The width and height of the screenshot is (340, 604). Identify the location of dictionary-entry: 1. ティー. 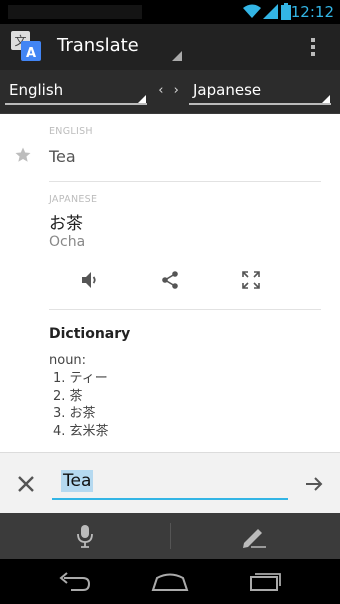
(80, 378).